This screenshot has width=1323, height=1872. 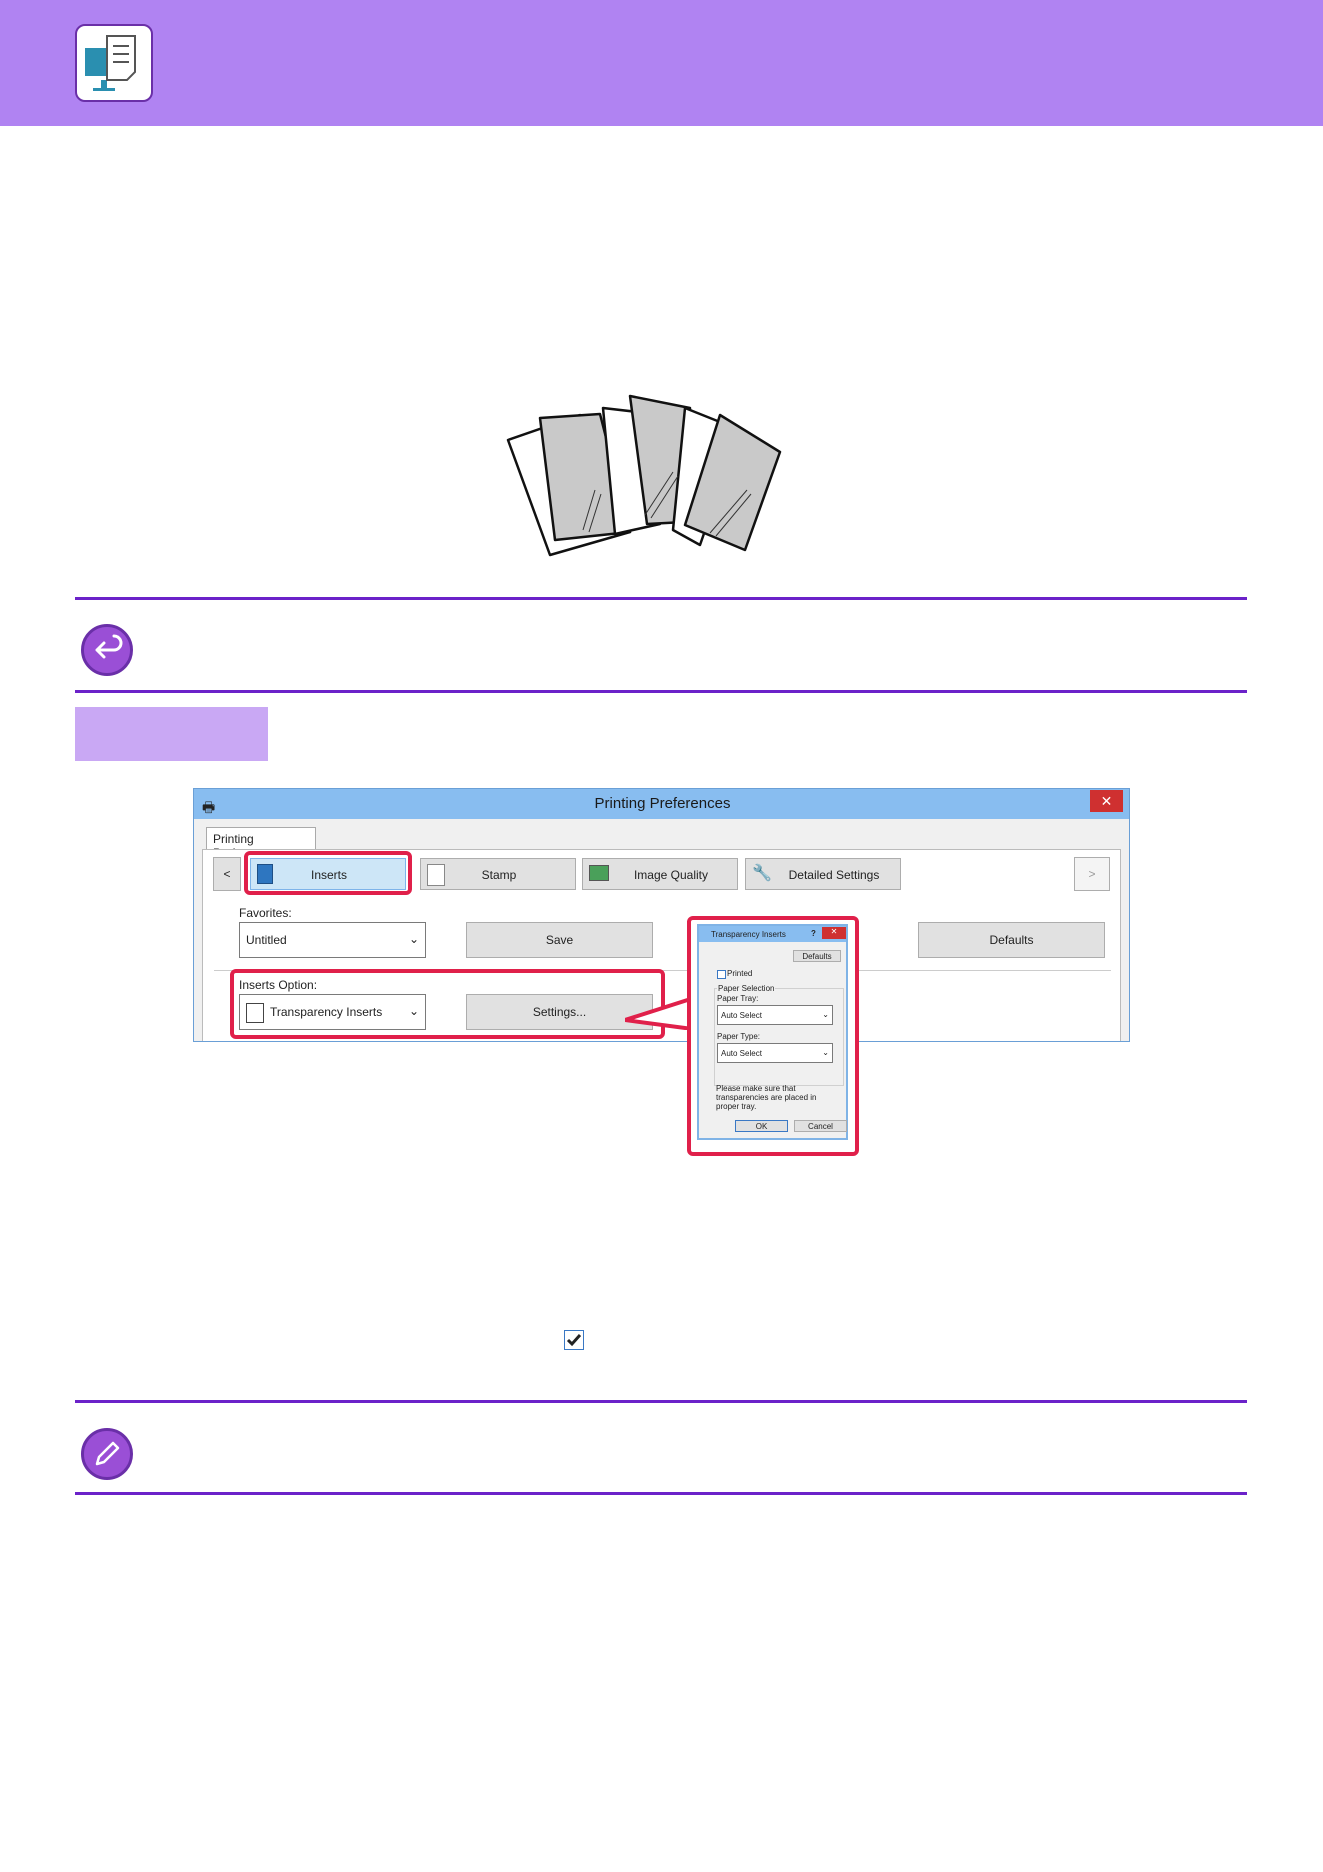 What do you see at coordinates (574, 1340) in the screenshot?
I see `checkbox-checked-icon` at bounding box center [574, 1340].